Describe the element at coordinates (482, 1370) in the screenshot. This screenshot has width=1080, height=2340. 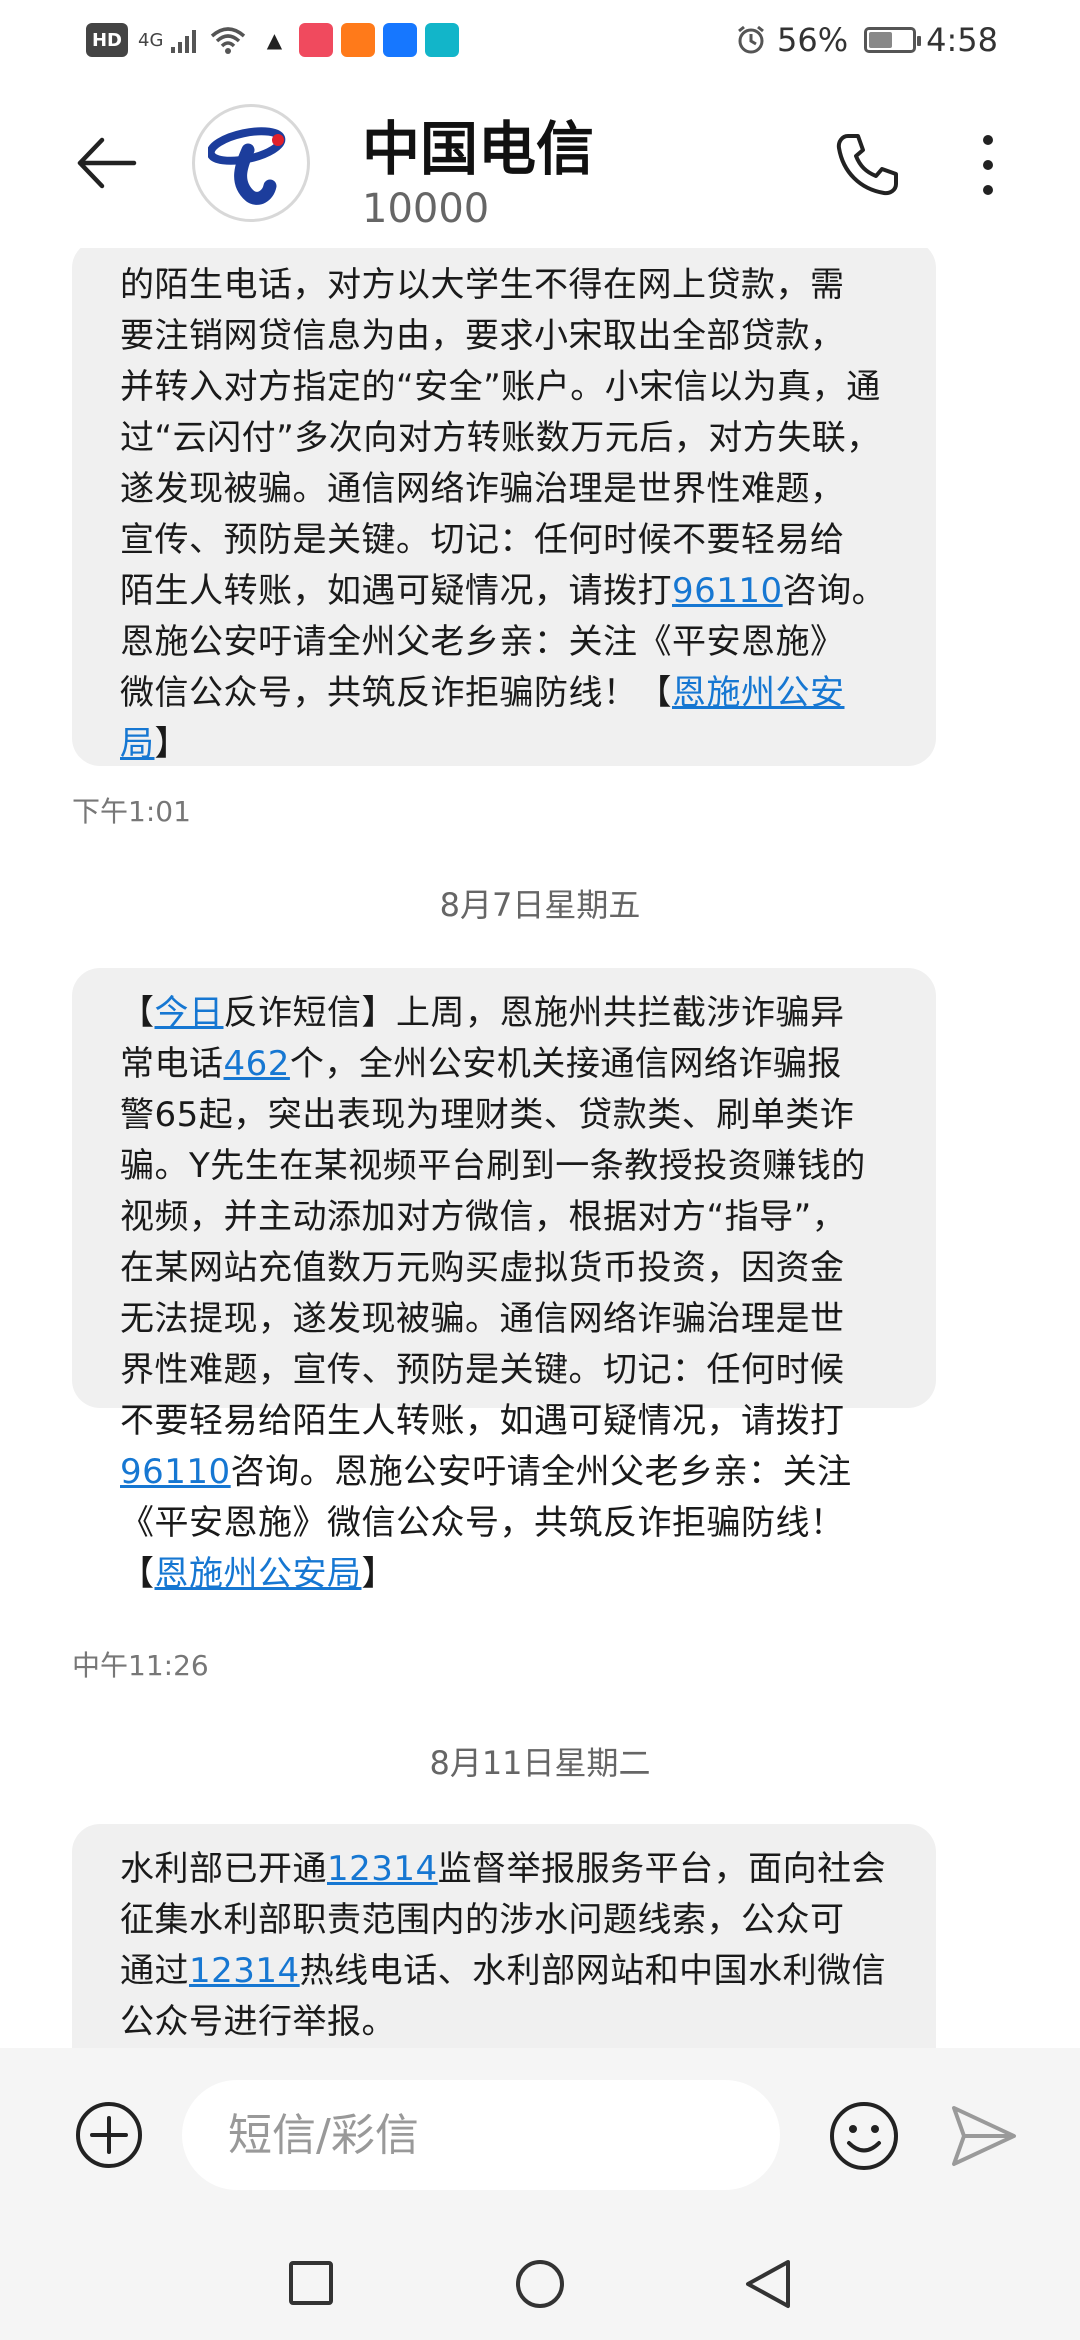
I see `message-text: 界性难题，宣传、预防是关键。切记：任何时候` at that location.